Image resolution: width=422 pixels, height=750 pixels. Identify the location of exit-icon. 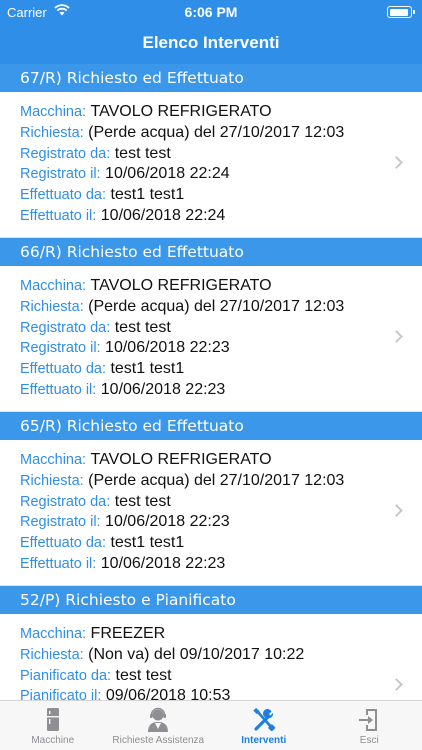
(369, 720).